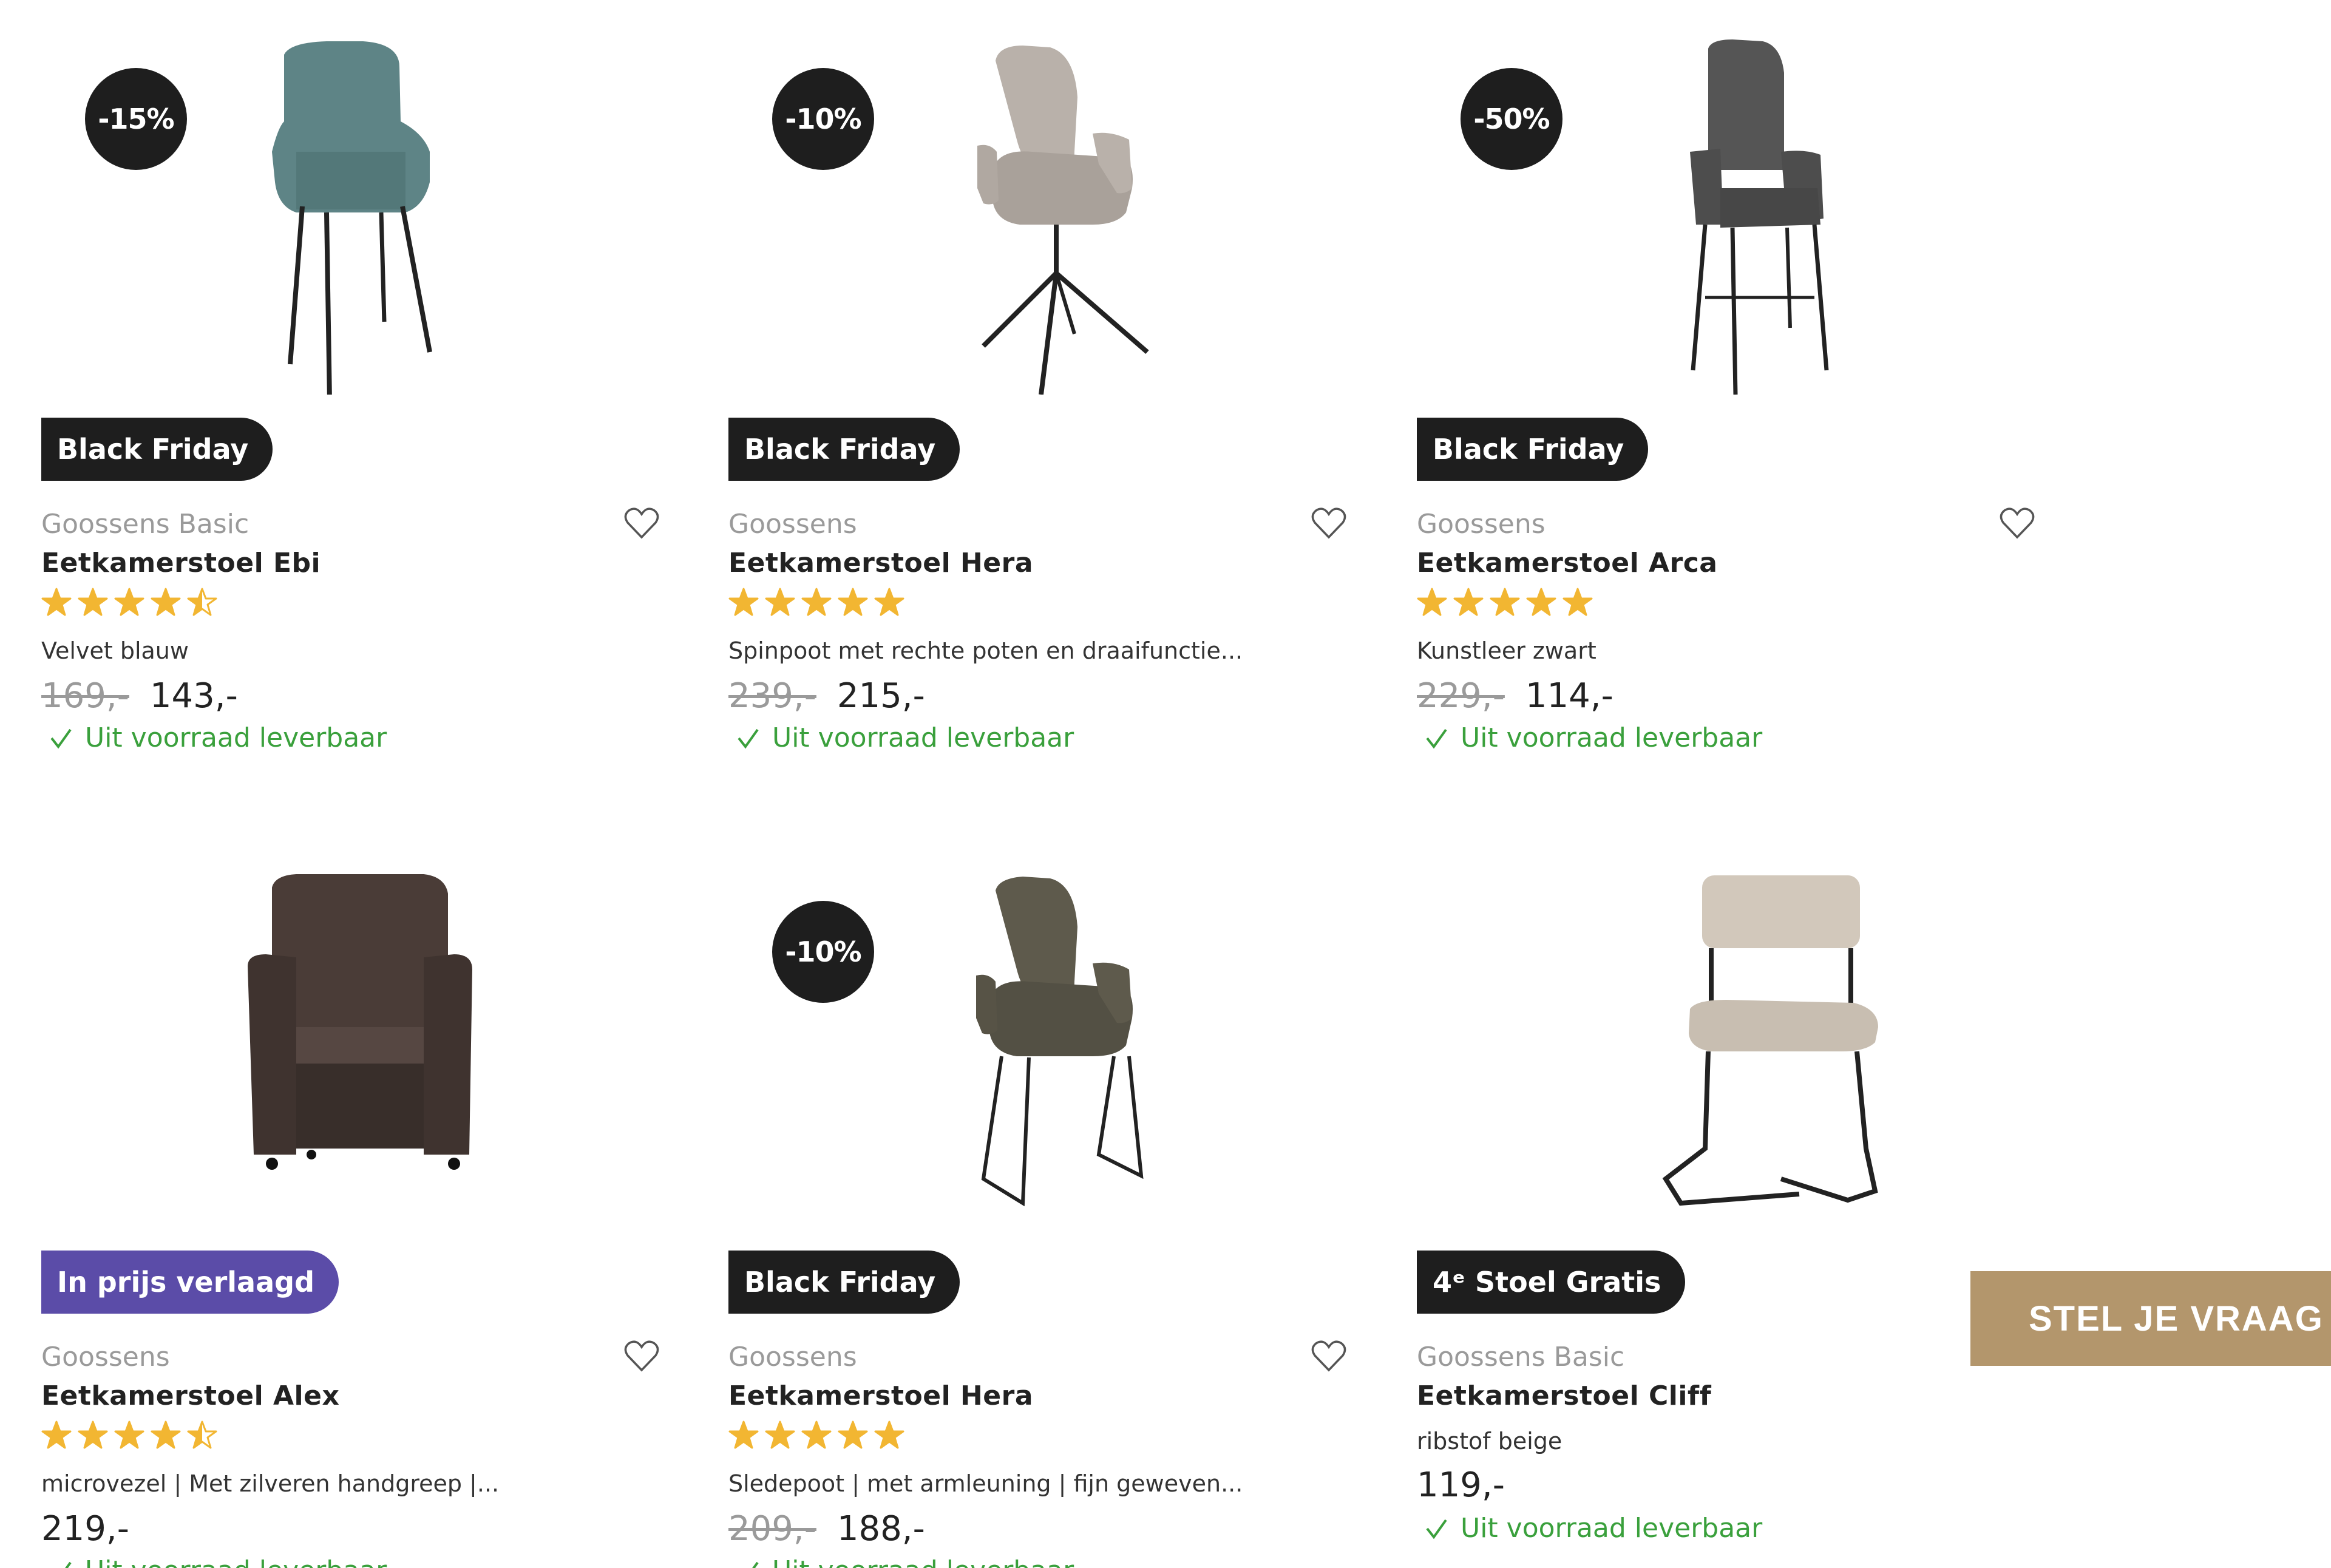  Describe the element at coordinates (880, 1529) in the screenshot. I see `current-price: 188,-` at that location.